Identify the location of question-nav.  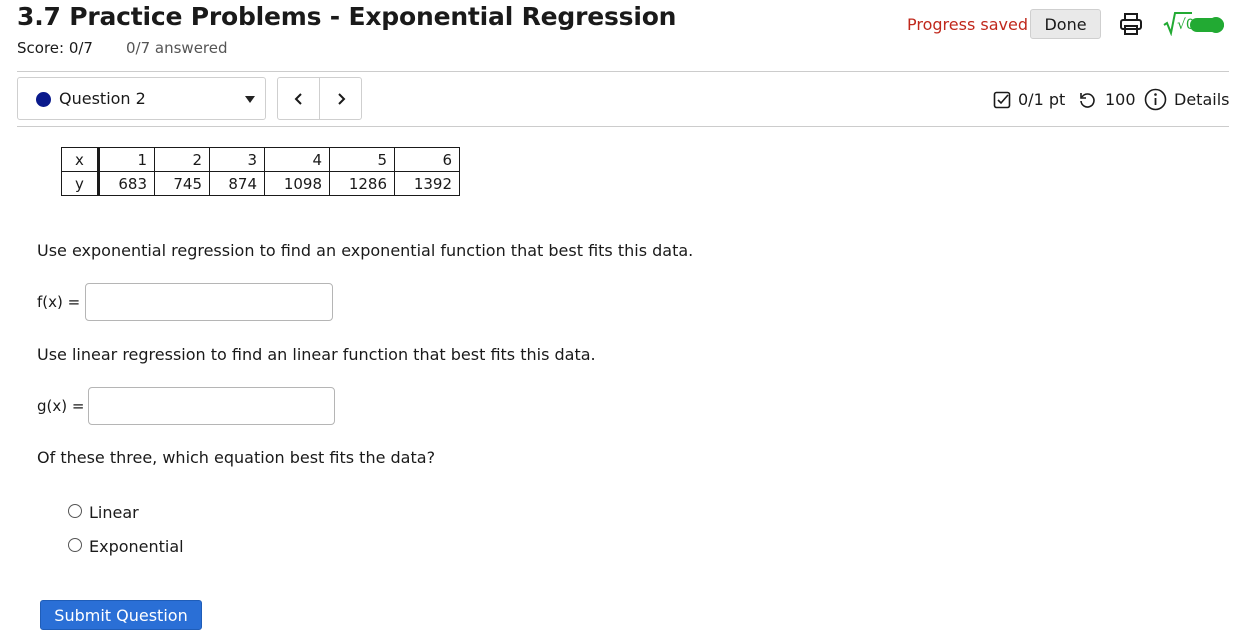
(319, 98).